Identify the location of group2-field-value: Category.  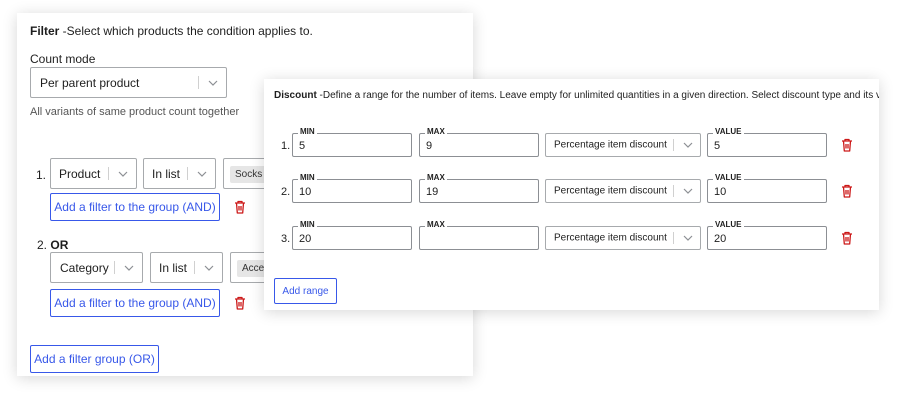
(84, 267).